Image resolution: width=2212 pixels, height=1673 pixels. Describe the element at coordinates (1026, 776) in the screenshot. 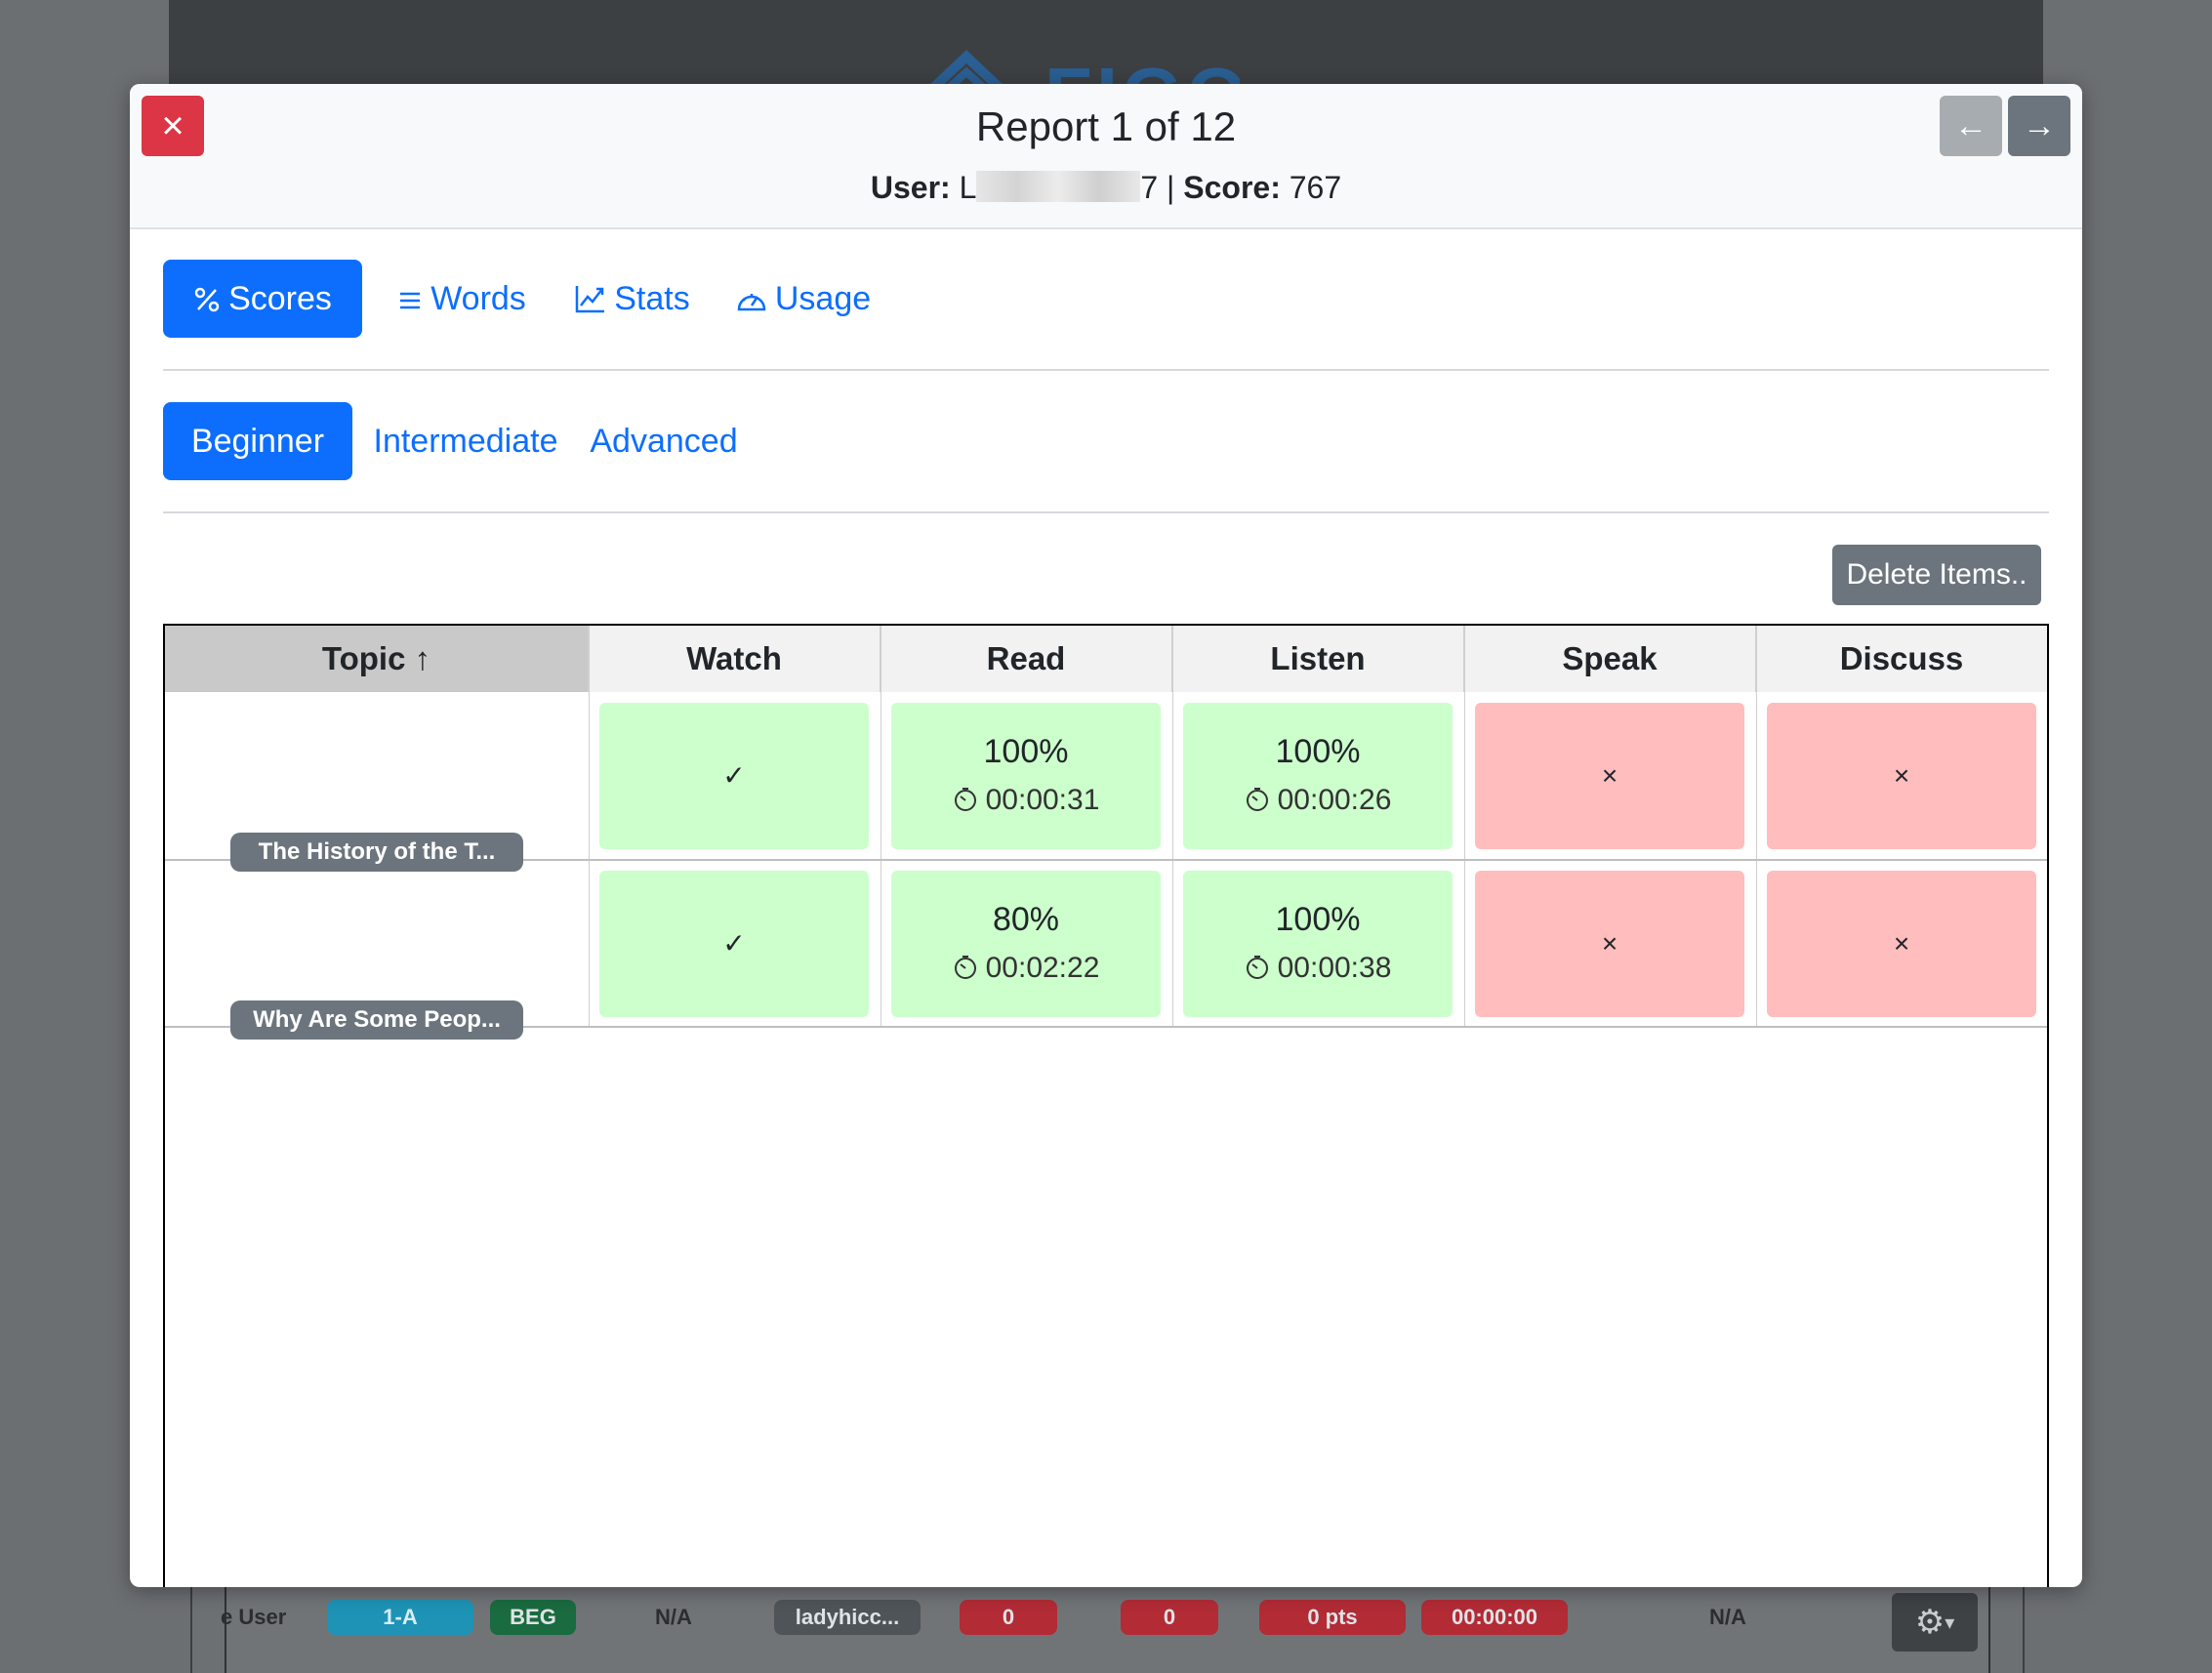

I see `read-cell: 100% 00:00:31` at that location.